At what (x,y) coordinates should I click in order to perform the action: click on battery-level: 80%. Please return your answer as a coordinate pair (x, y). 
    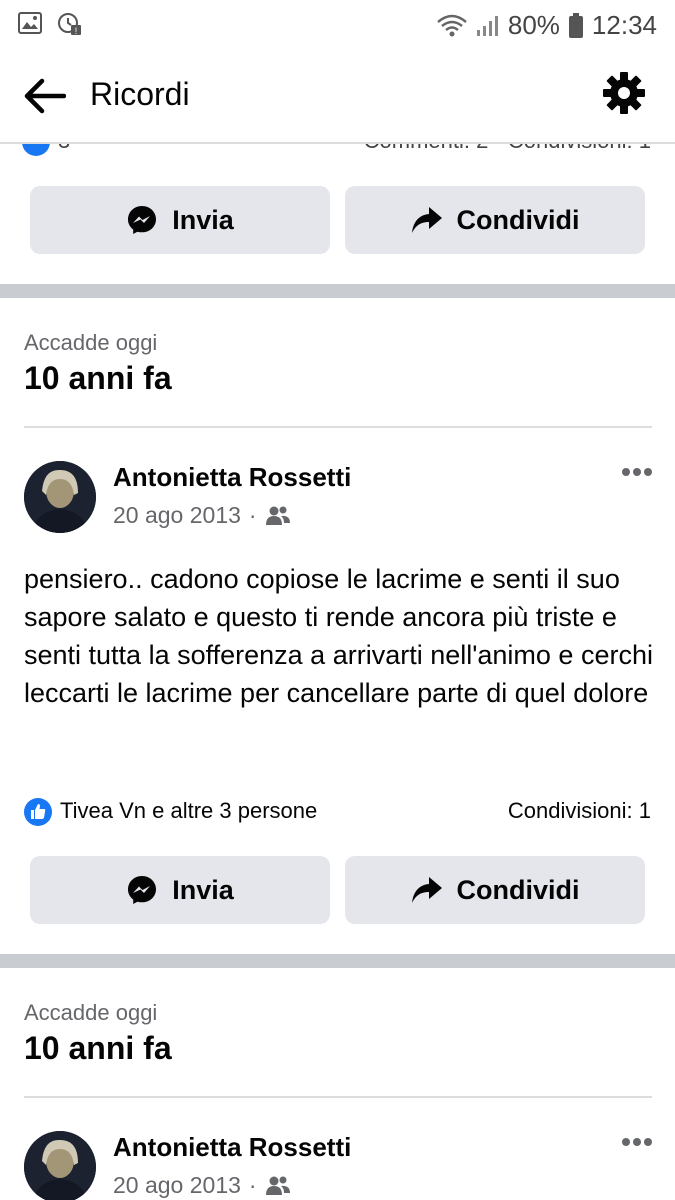
    Looking at the image, I should click on (533, 25).